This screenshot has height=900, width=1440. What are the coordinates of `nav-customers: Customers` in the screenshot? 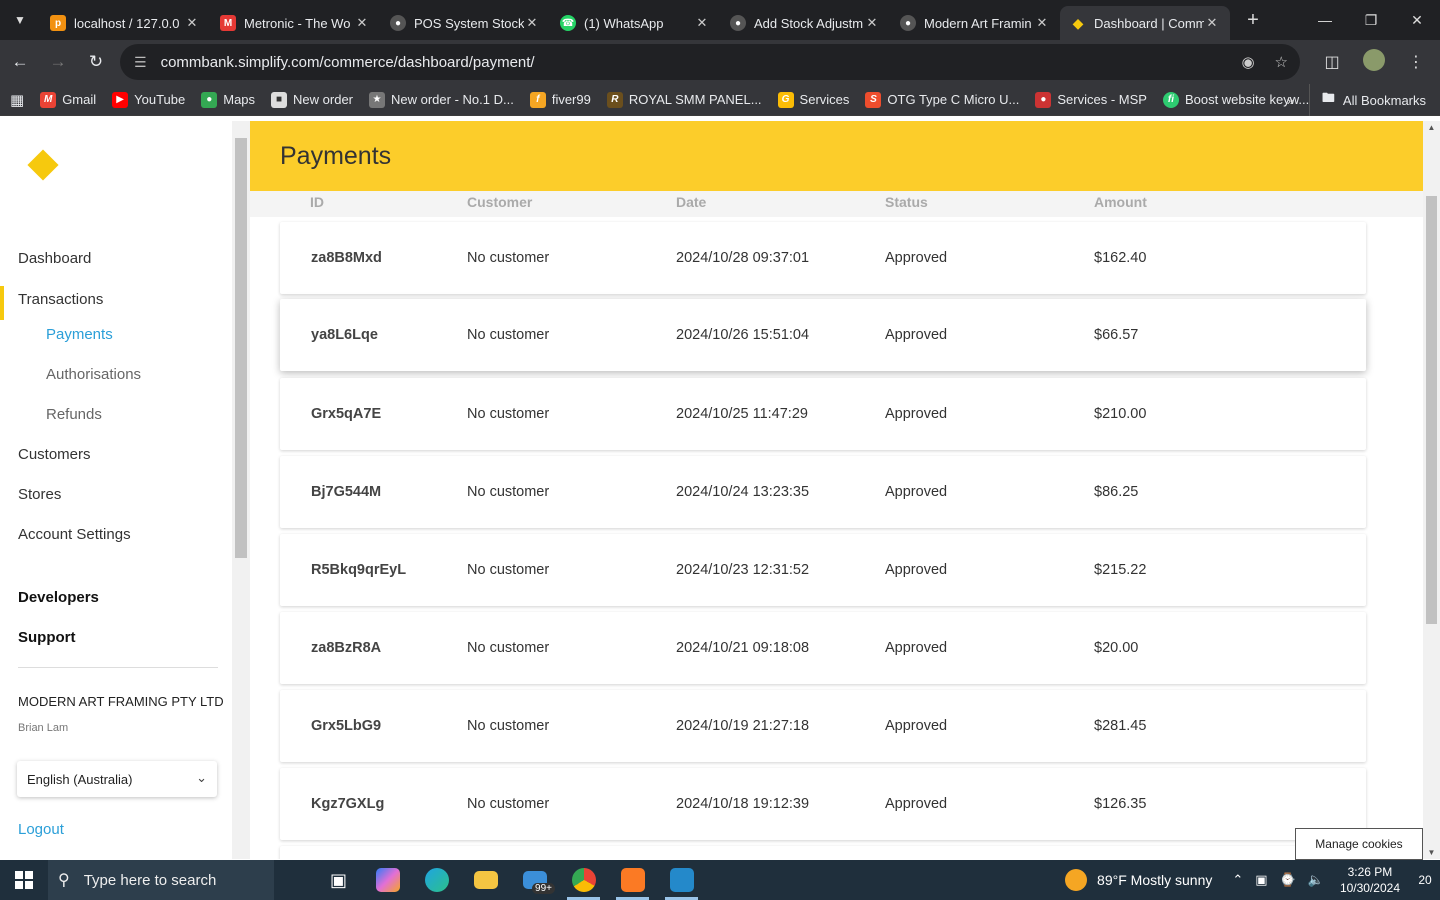 It's located at (54, 454).